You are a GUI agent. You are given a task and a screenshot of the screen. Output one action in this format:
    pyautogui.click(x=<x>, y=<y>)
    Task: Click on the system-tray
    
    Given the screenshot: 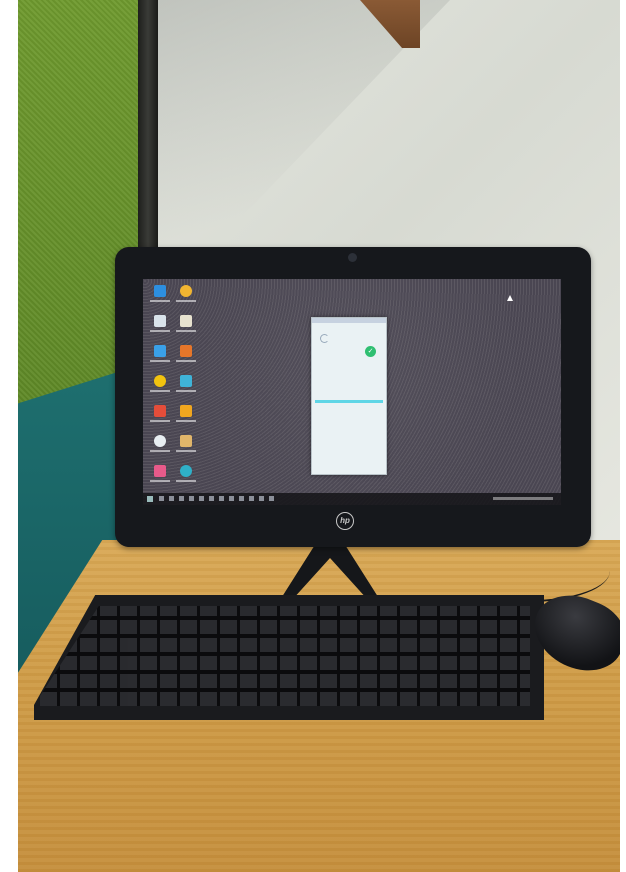 What is the action you would take?
    pyautogui.click(x=523, y=498)
    